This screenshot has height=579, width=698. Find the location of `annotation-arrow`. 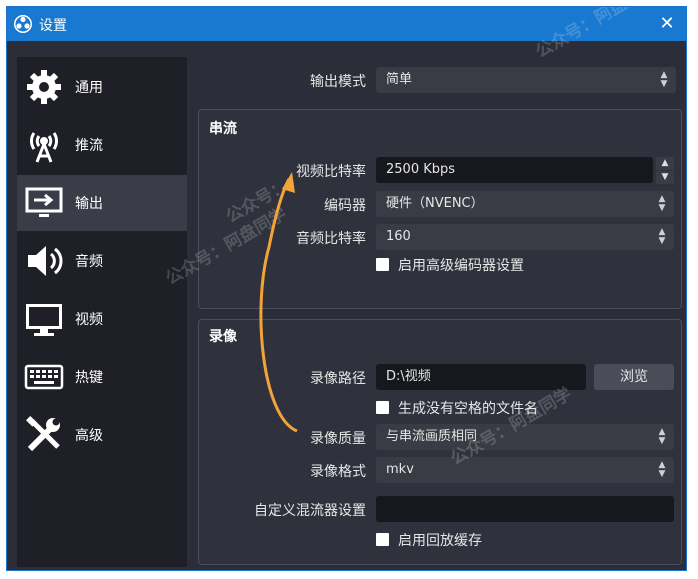

annotation-arrow is located at coordinates (278, 302).